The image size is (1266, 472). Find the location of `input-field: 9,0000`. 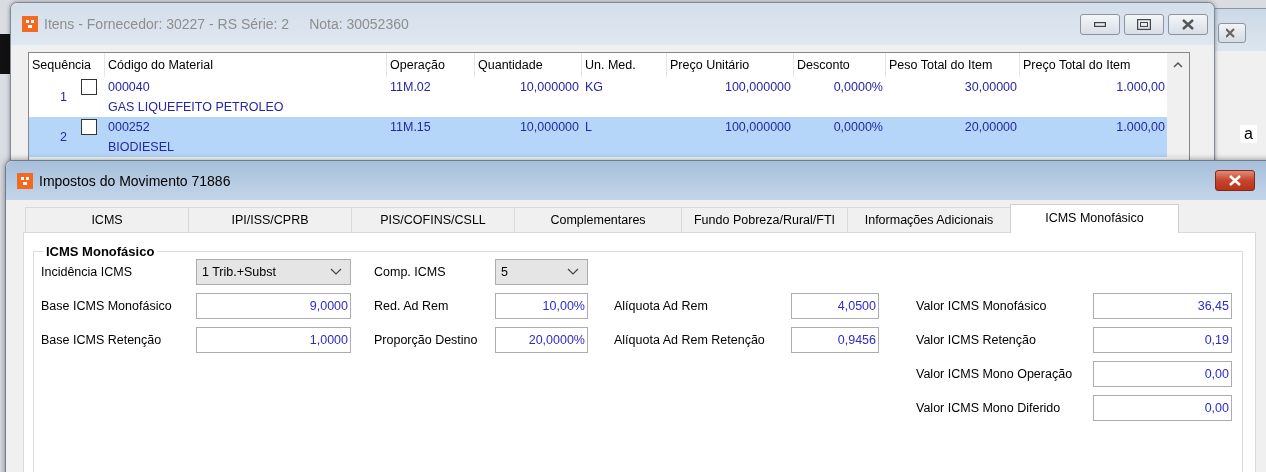

input-field: 9,0000 is located at coordinates (273, 306).